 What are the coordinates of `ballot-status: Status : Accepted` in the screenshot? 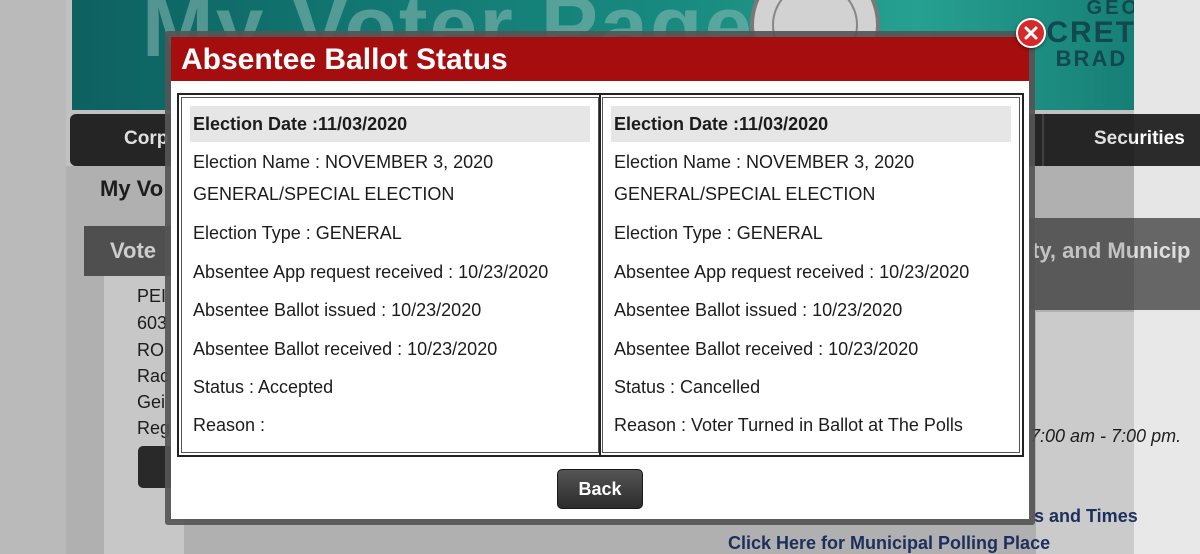 It's located at (263, 387).